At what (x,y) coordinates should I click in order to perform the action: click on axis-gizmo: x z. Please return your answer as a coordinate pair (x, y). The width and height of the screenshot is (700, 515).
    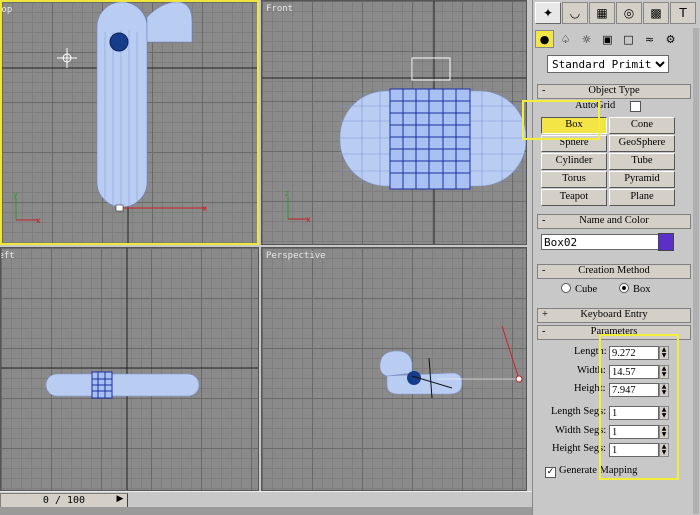
    Looking at the image, I should click on (298, 206).